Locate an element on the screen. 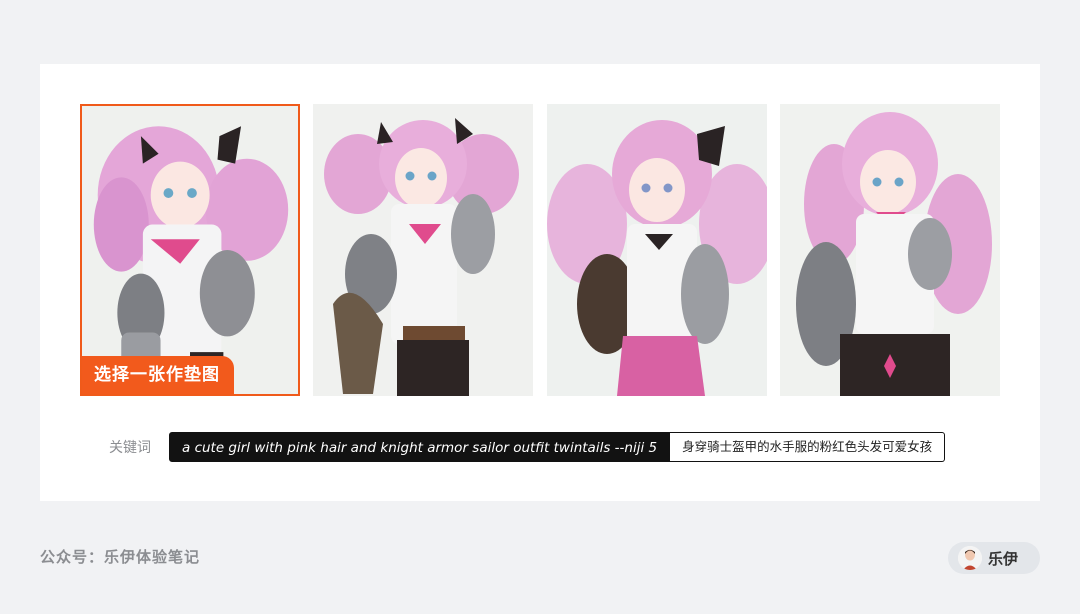  select-reference-badge: 选择一张作垫图 is located at coordinates (158, 375).